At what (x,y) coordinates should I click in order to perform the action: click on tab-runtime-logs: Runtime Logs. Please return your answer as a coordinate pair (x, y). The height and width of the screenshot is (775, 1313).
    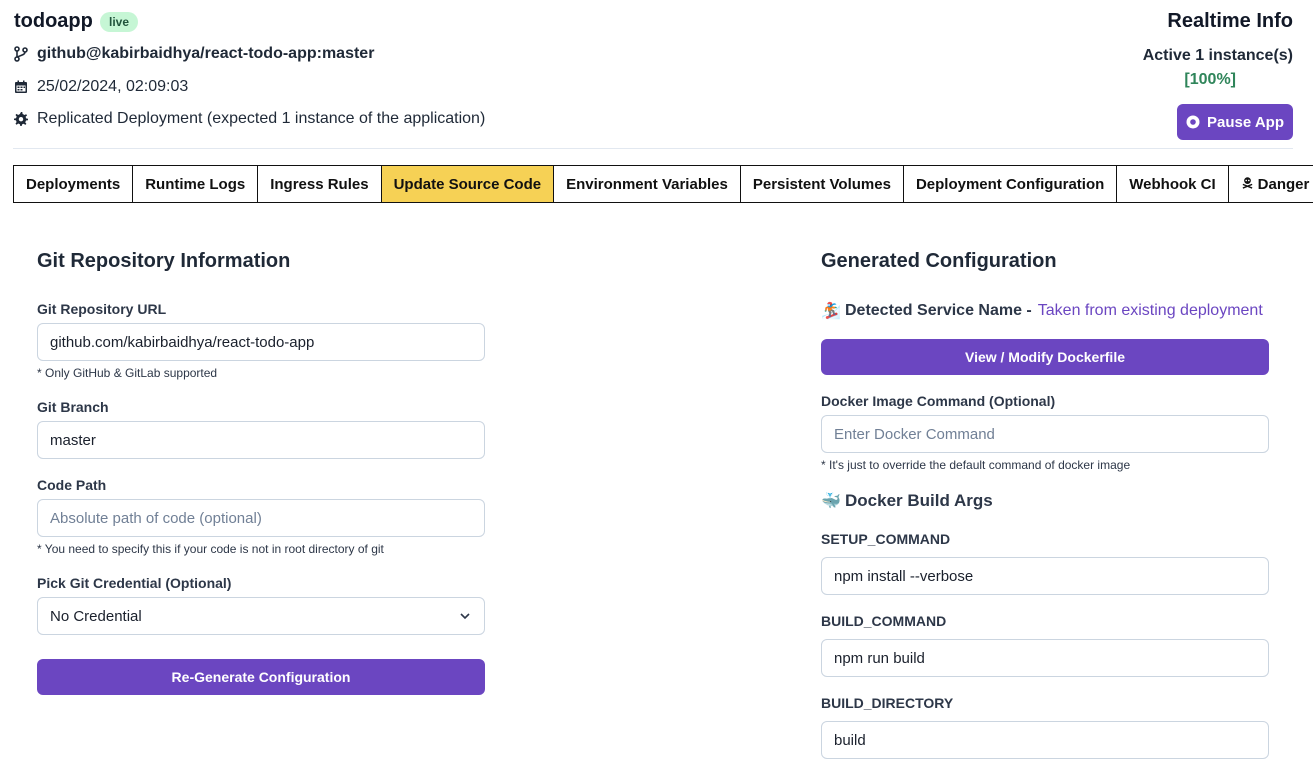
    Looking at the image, I should click on (195, 184).